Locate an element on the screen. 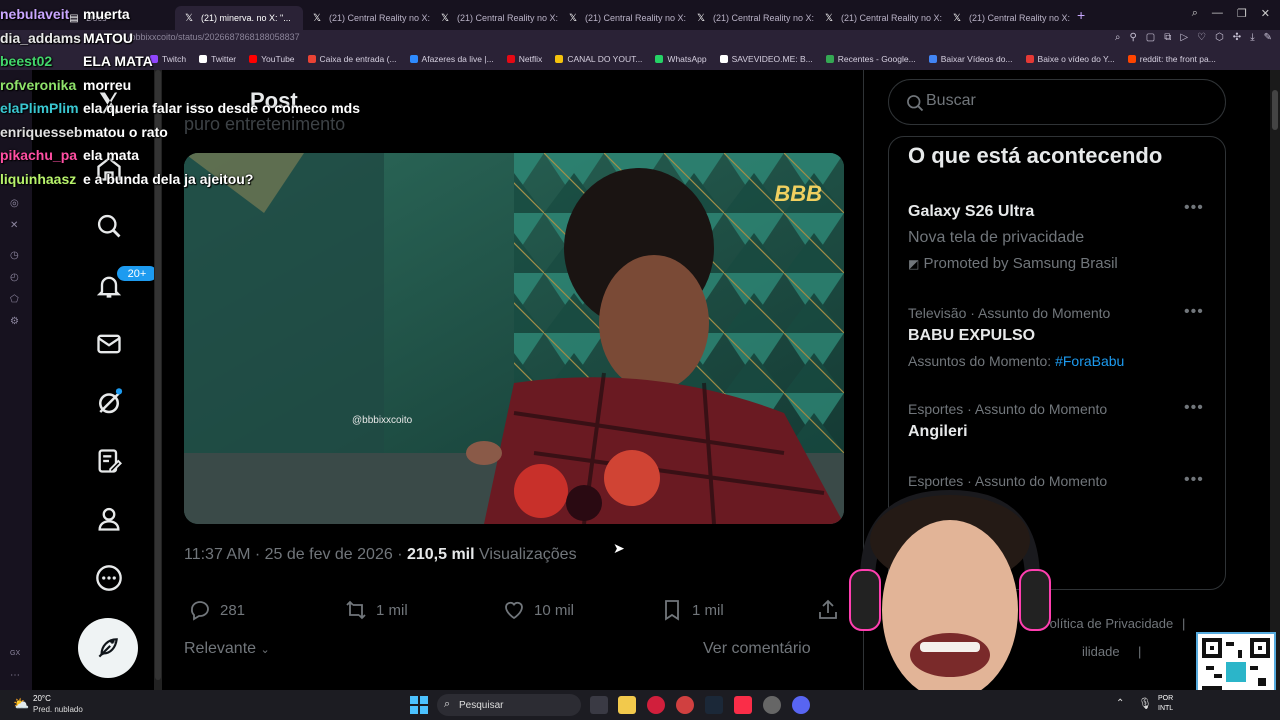  language-indicator: POR INTL is located at coordinates (1165, 704).